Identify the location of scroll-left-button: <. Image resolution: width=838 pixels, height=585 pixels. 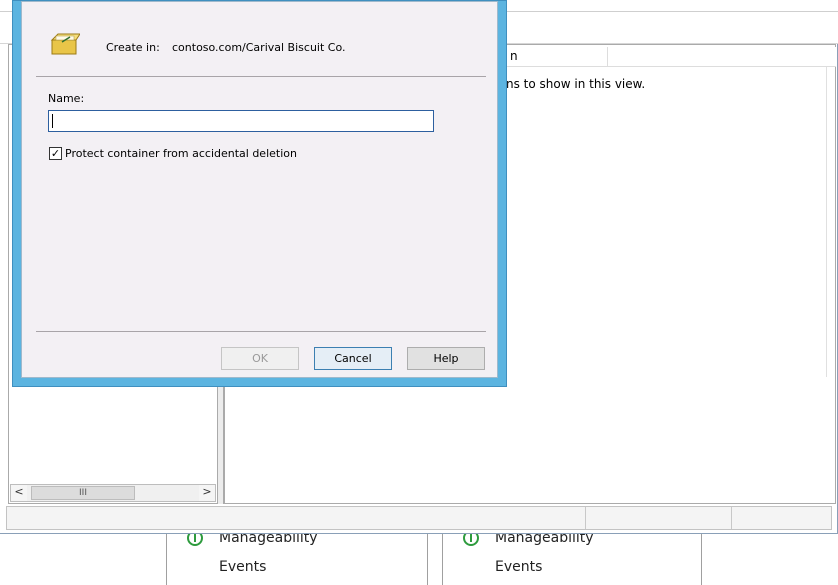
(19, 493).